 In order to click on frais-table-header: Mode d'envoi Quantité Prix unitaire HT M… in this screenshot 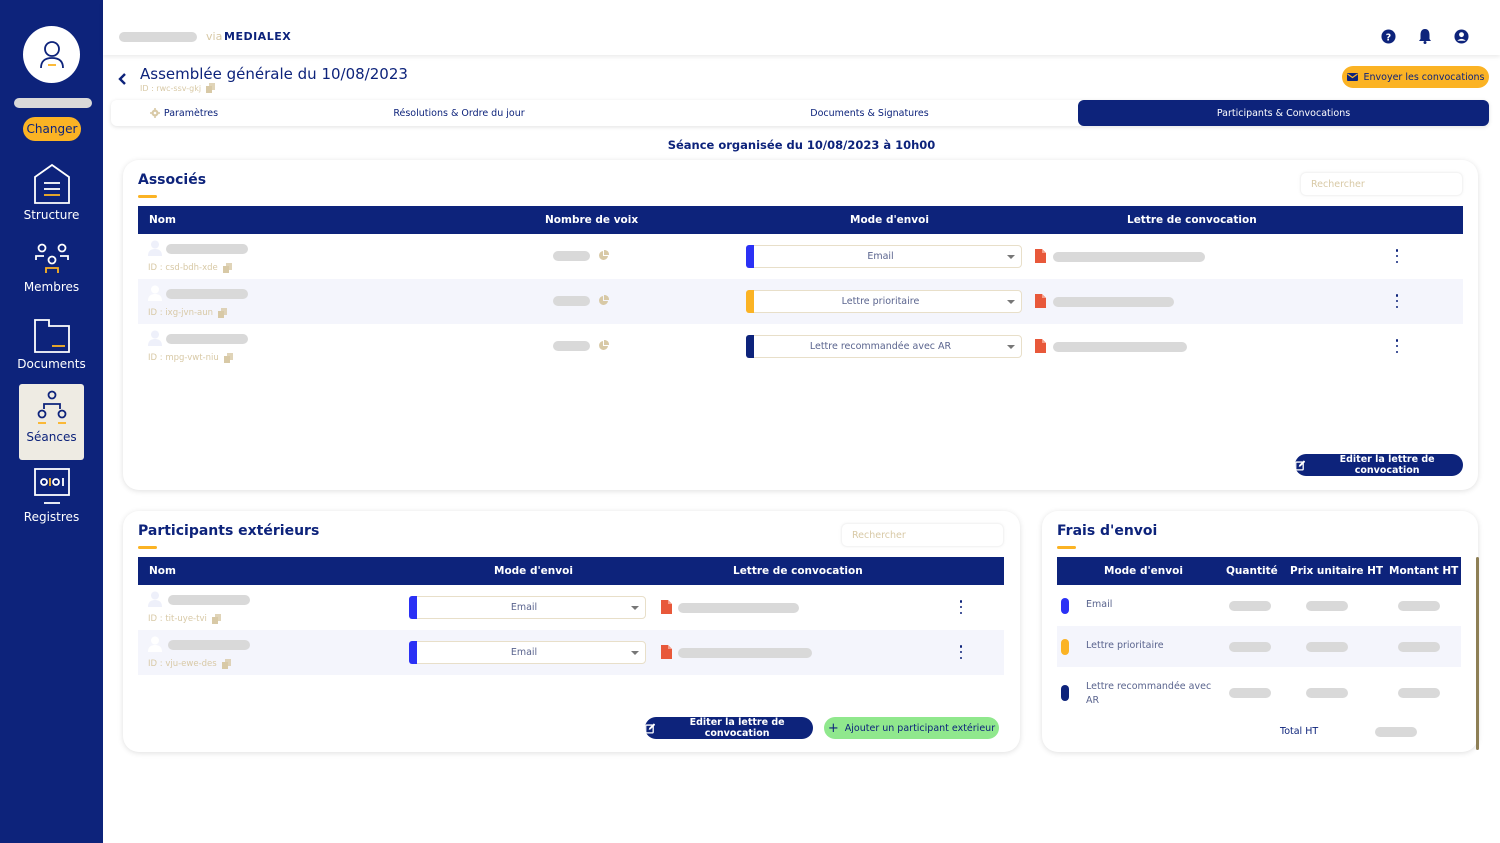, I will do `click(1259, 571)`.